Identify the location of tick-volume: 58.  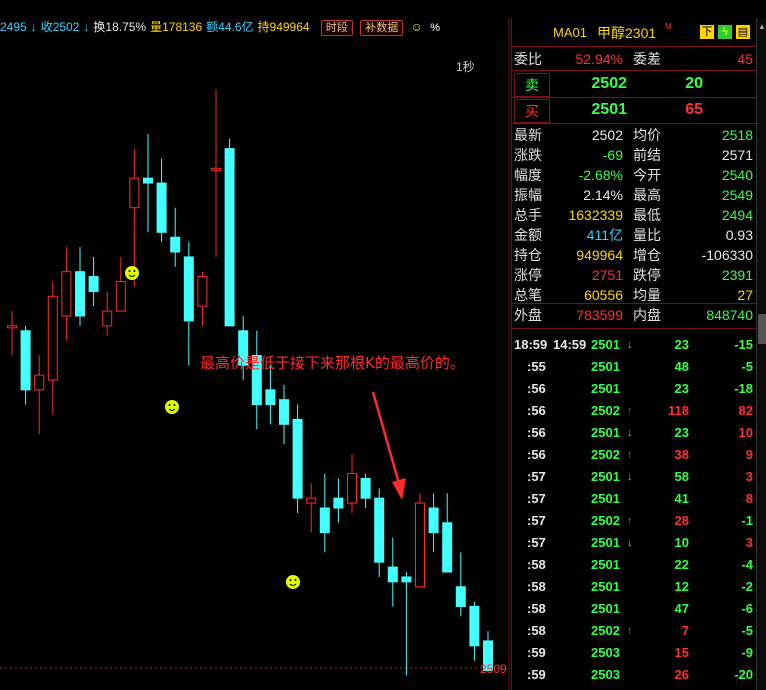
(681, 476).